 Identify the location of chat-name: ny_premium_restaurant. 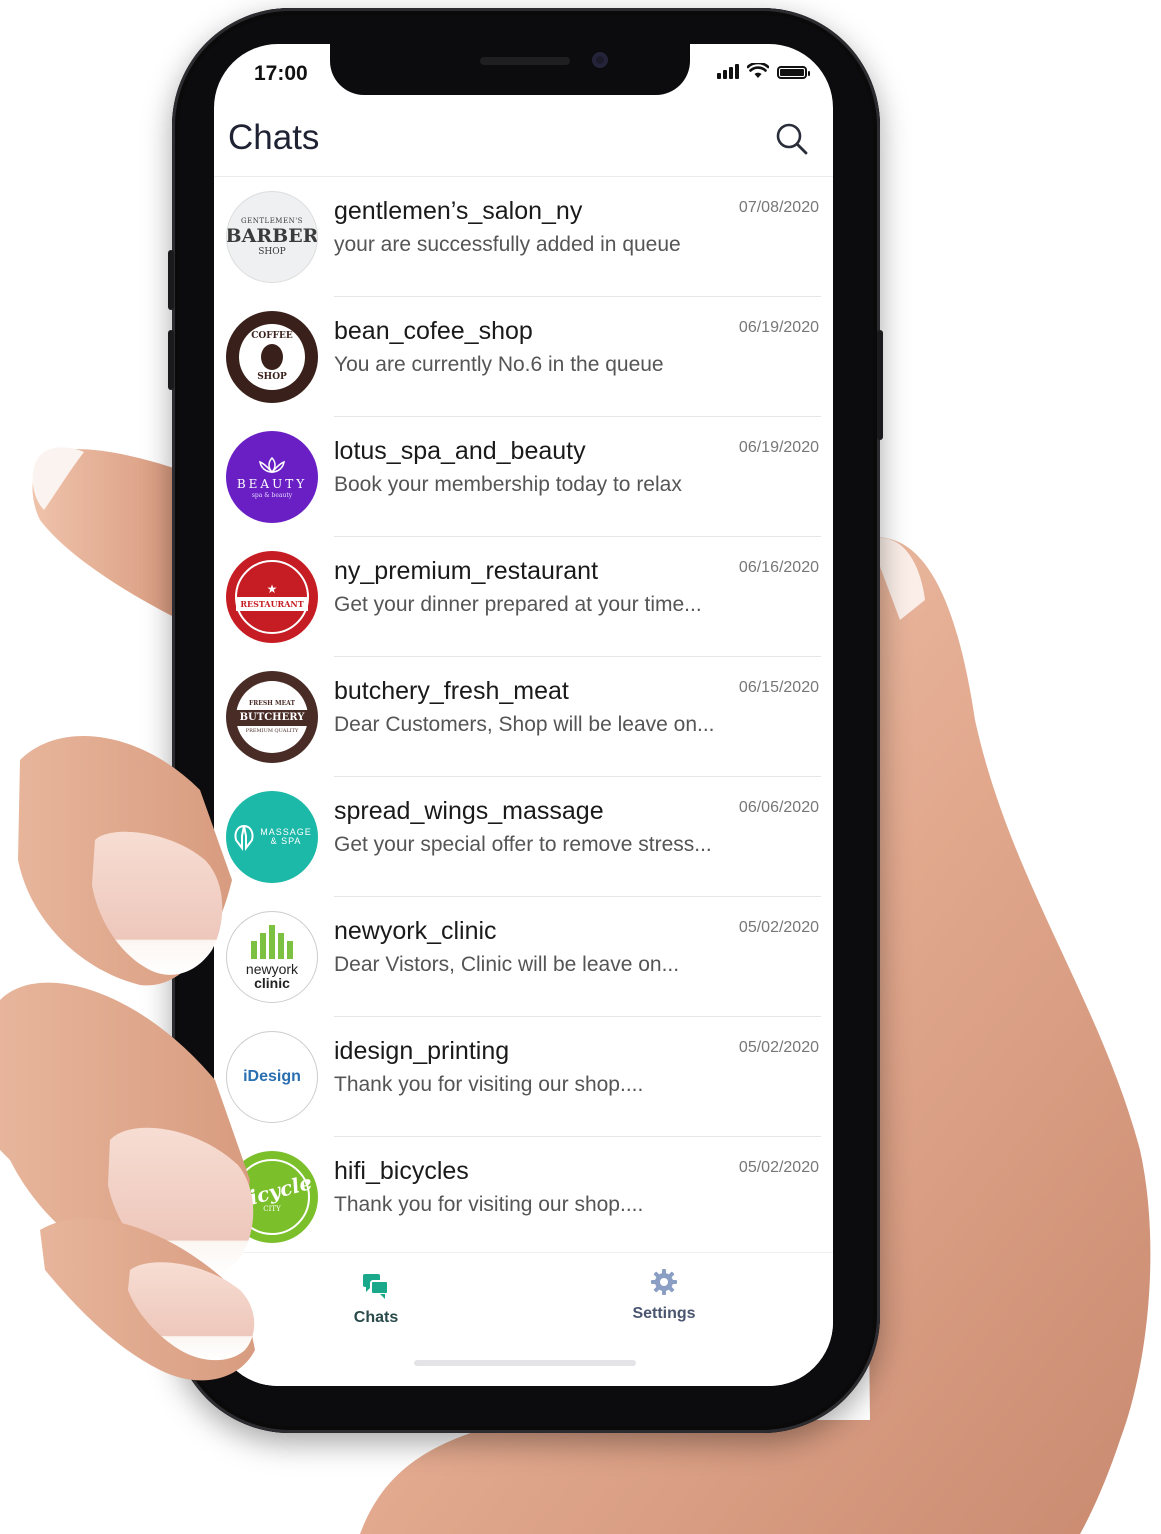
(466, 571).